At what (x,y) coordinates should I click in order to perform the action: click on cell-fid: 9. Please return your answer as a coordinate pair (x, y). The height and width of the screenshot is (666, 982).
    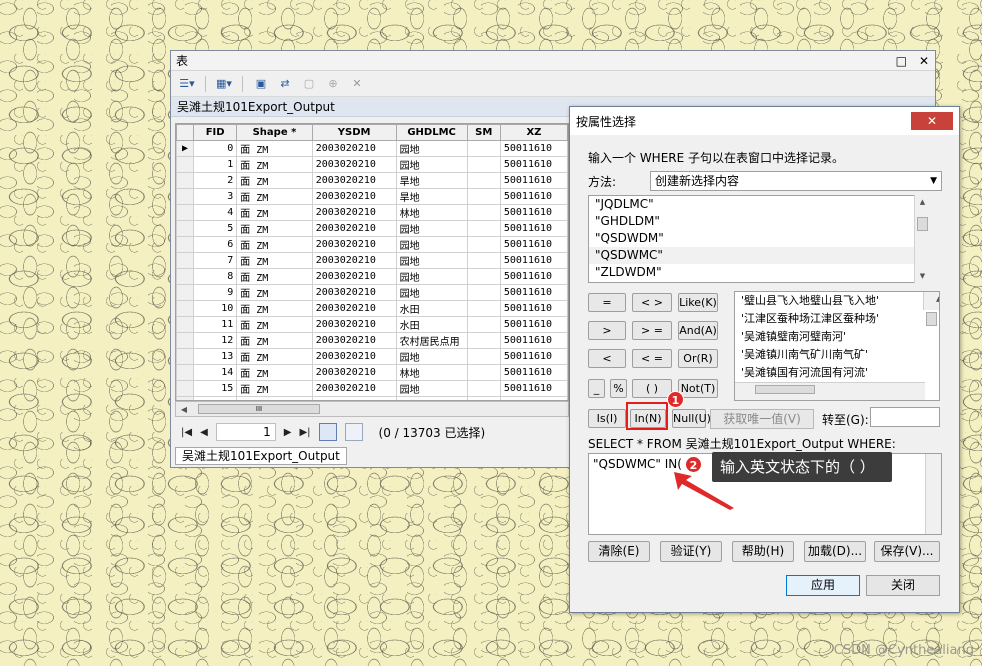
    Looking at the image, I should click on (215, 292).